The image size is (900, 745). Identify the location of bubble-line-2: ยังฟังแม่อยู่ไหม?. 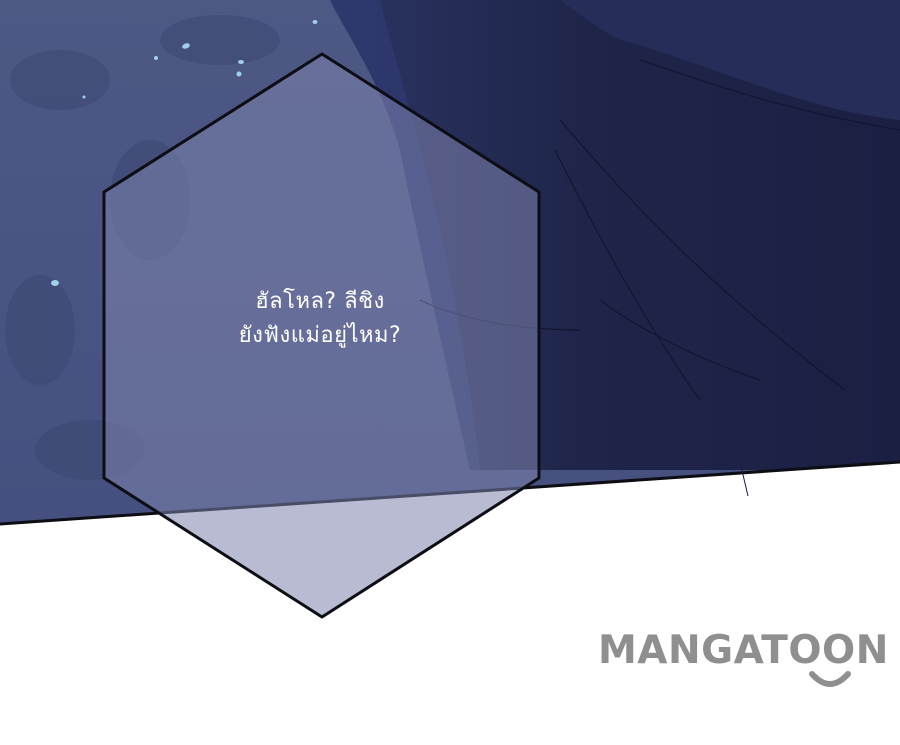
(320, 335).